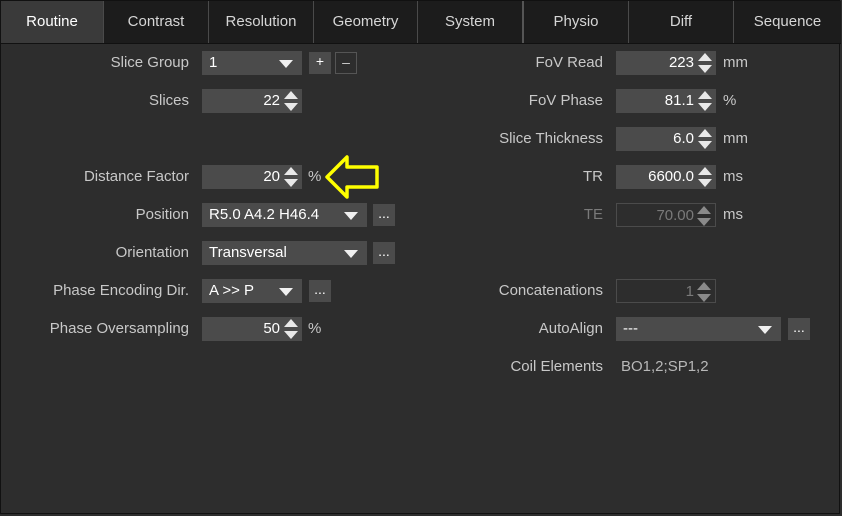 The image size is (842, 516). Describe the element at coordinates (735, 62) in the screenshot. I see `fov-read-unit: mm` at that location.